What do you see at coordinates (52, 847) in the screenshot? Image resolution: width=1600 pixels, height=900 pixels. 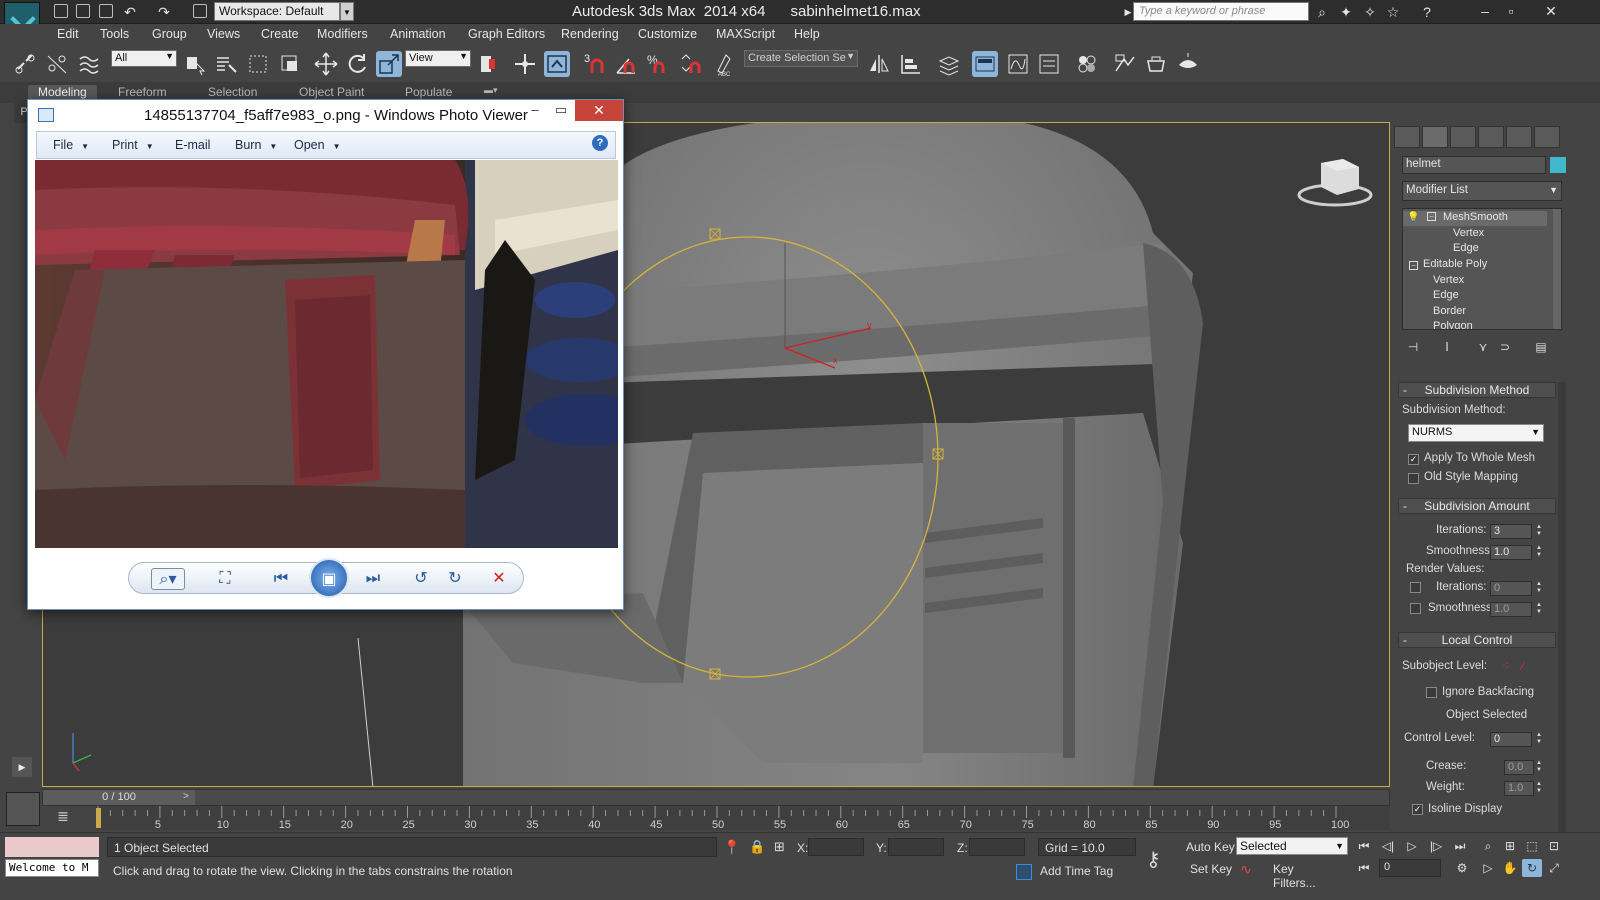 I see `maxscript-mini-listener` at bounding box center [52, 847].